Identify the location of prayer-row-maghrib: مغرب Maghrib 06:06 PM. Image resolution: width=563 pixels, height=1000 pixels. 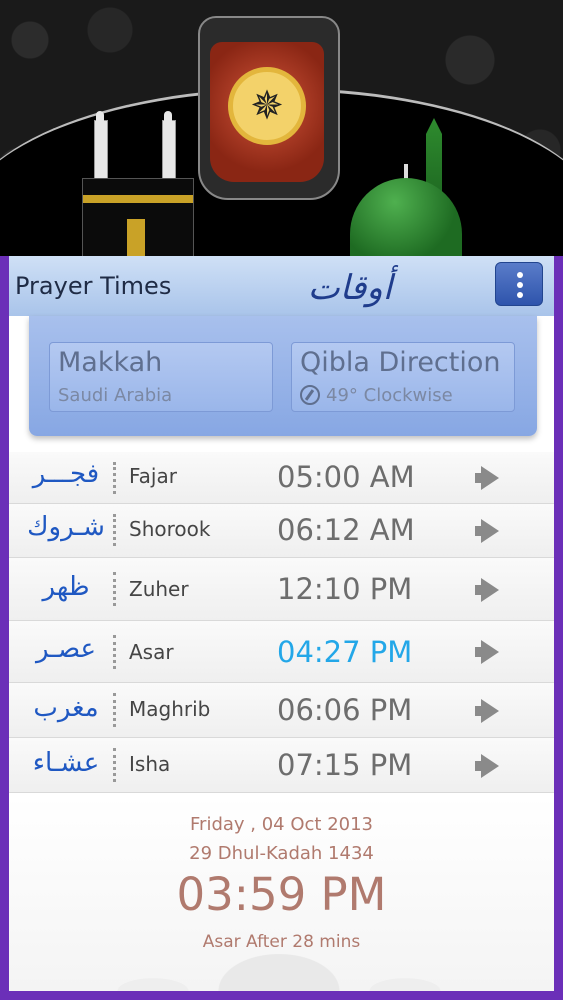
(281, 710).